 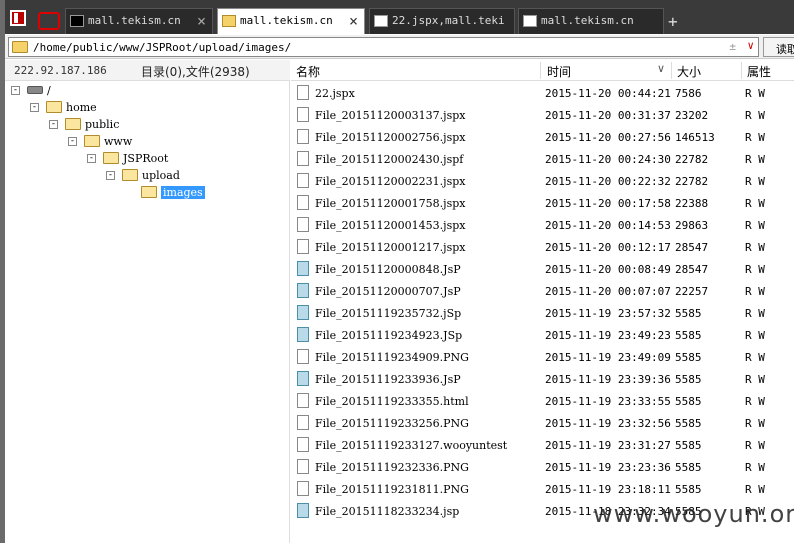 I want to click on file-size: 22388, so click(x=692, y=203).